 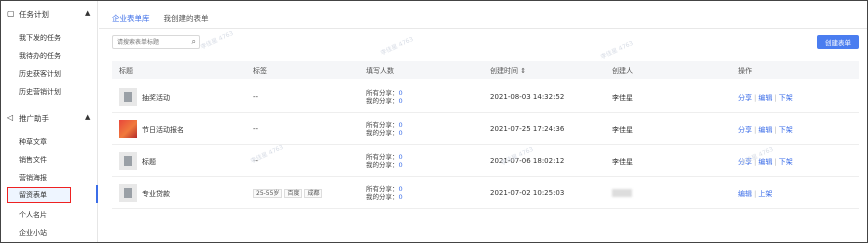 I want to click on created-time: 2021-07-25 17:24:36, so click(x=527, y=129).